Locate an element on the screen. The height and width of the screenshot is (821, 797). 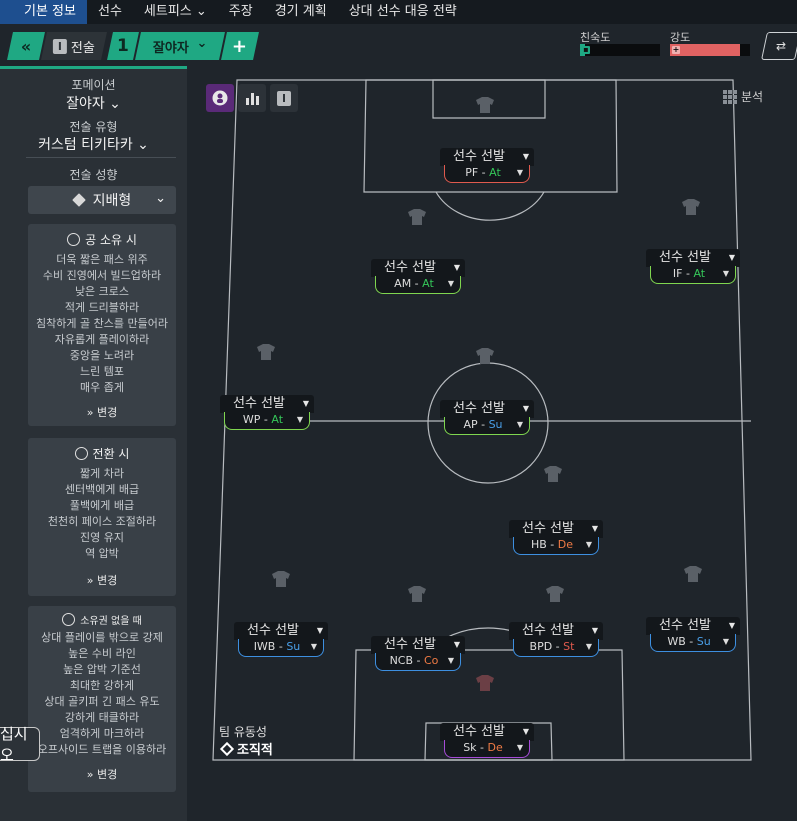
bar-chart-icon is located at coordinates (252, 99).